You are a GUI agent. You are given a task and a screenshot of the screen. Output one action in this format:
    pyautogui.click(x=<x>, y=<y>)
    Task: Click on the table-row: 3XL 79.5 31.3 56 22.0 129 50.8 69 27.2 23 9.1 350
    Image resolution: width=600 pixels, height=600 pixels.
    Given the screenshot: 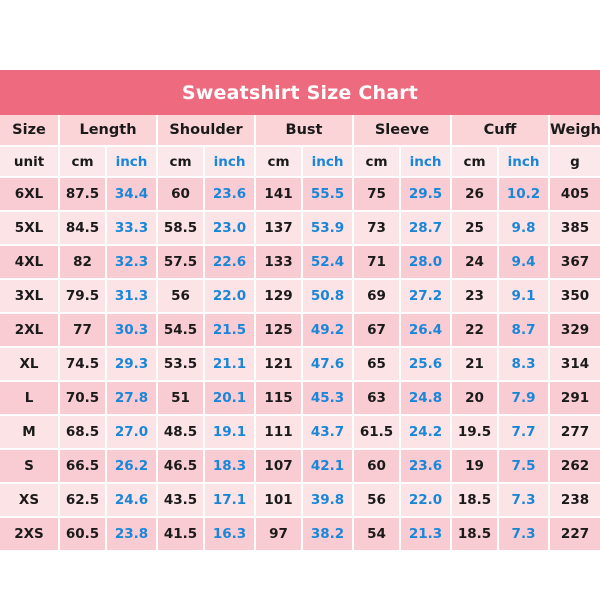 What is the action you would take?
    pyautogui.click(x=300, y=297)
    